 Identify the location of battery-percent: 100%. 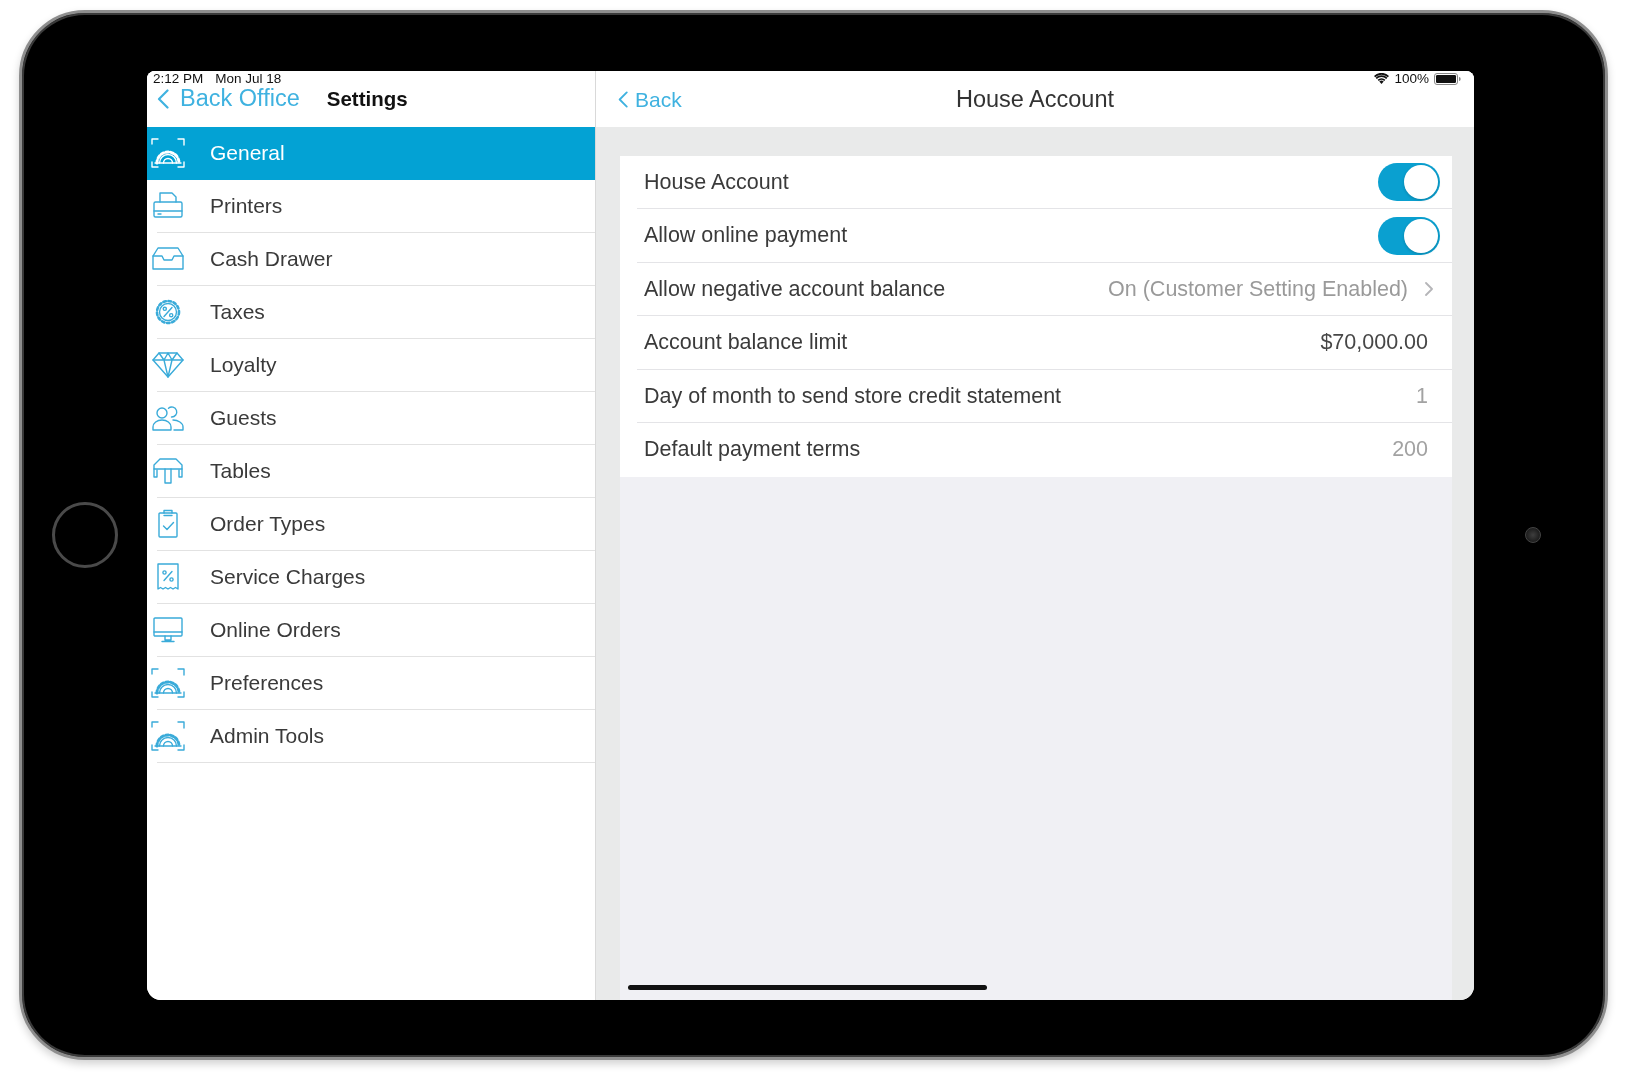
(1411, 78).